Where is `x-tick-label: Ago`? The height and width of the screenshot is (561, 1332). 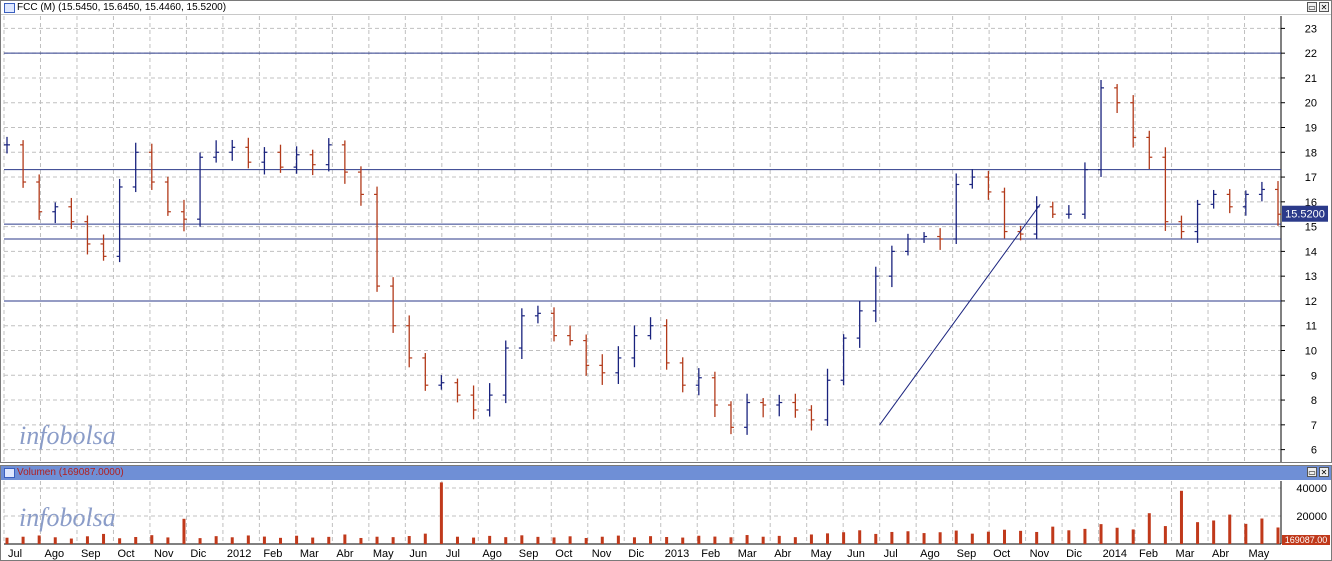 x-tick-label: Ago is located at coordinates (930, 554).